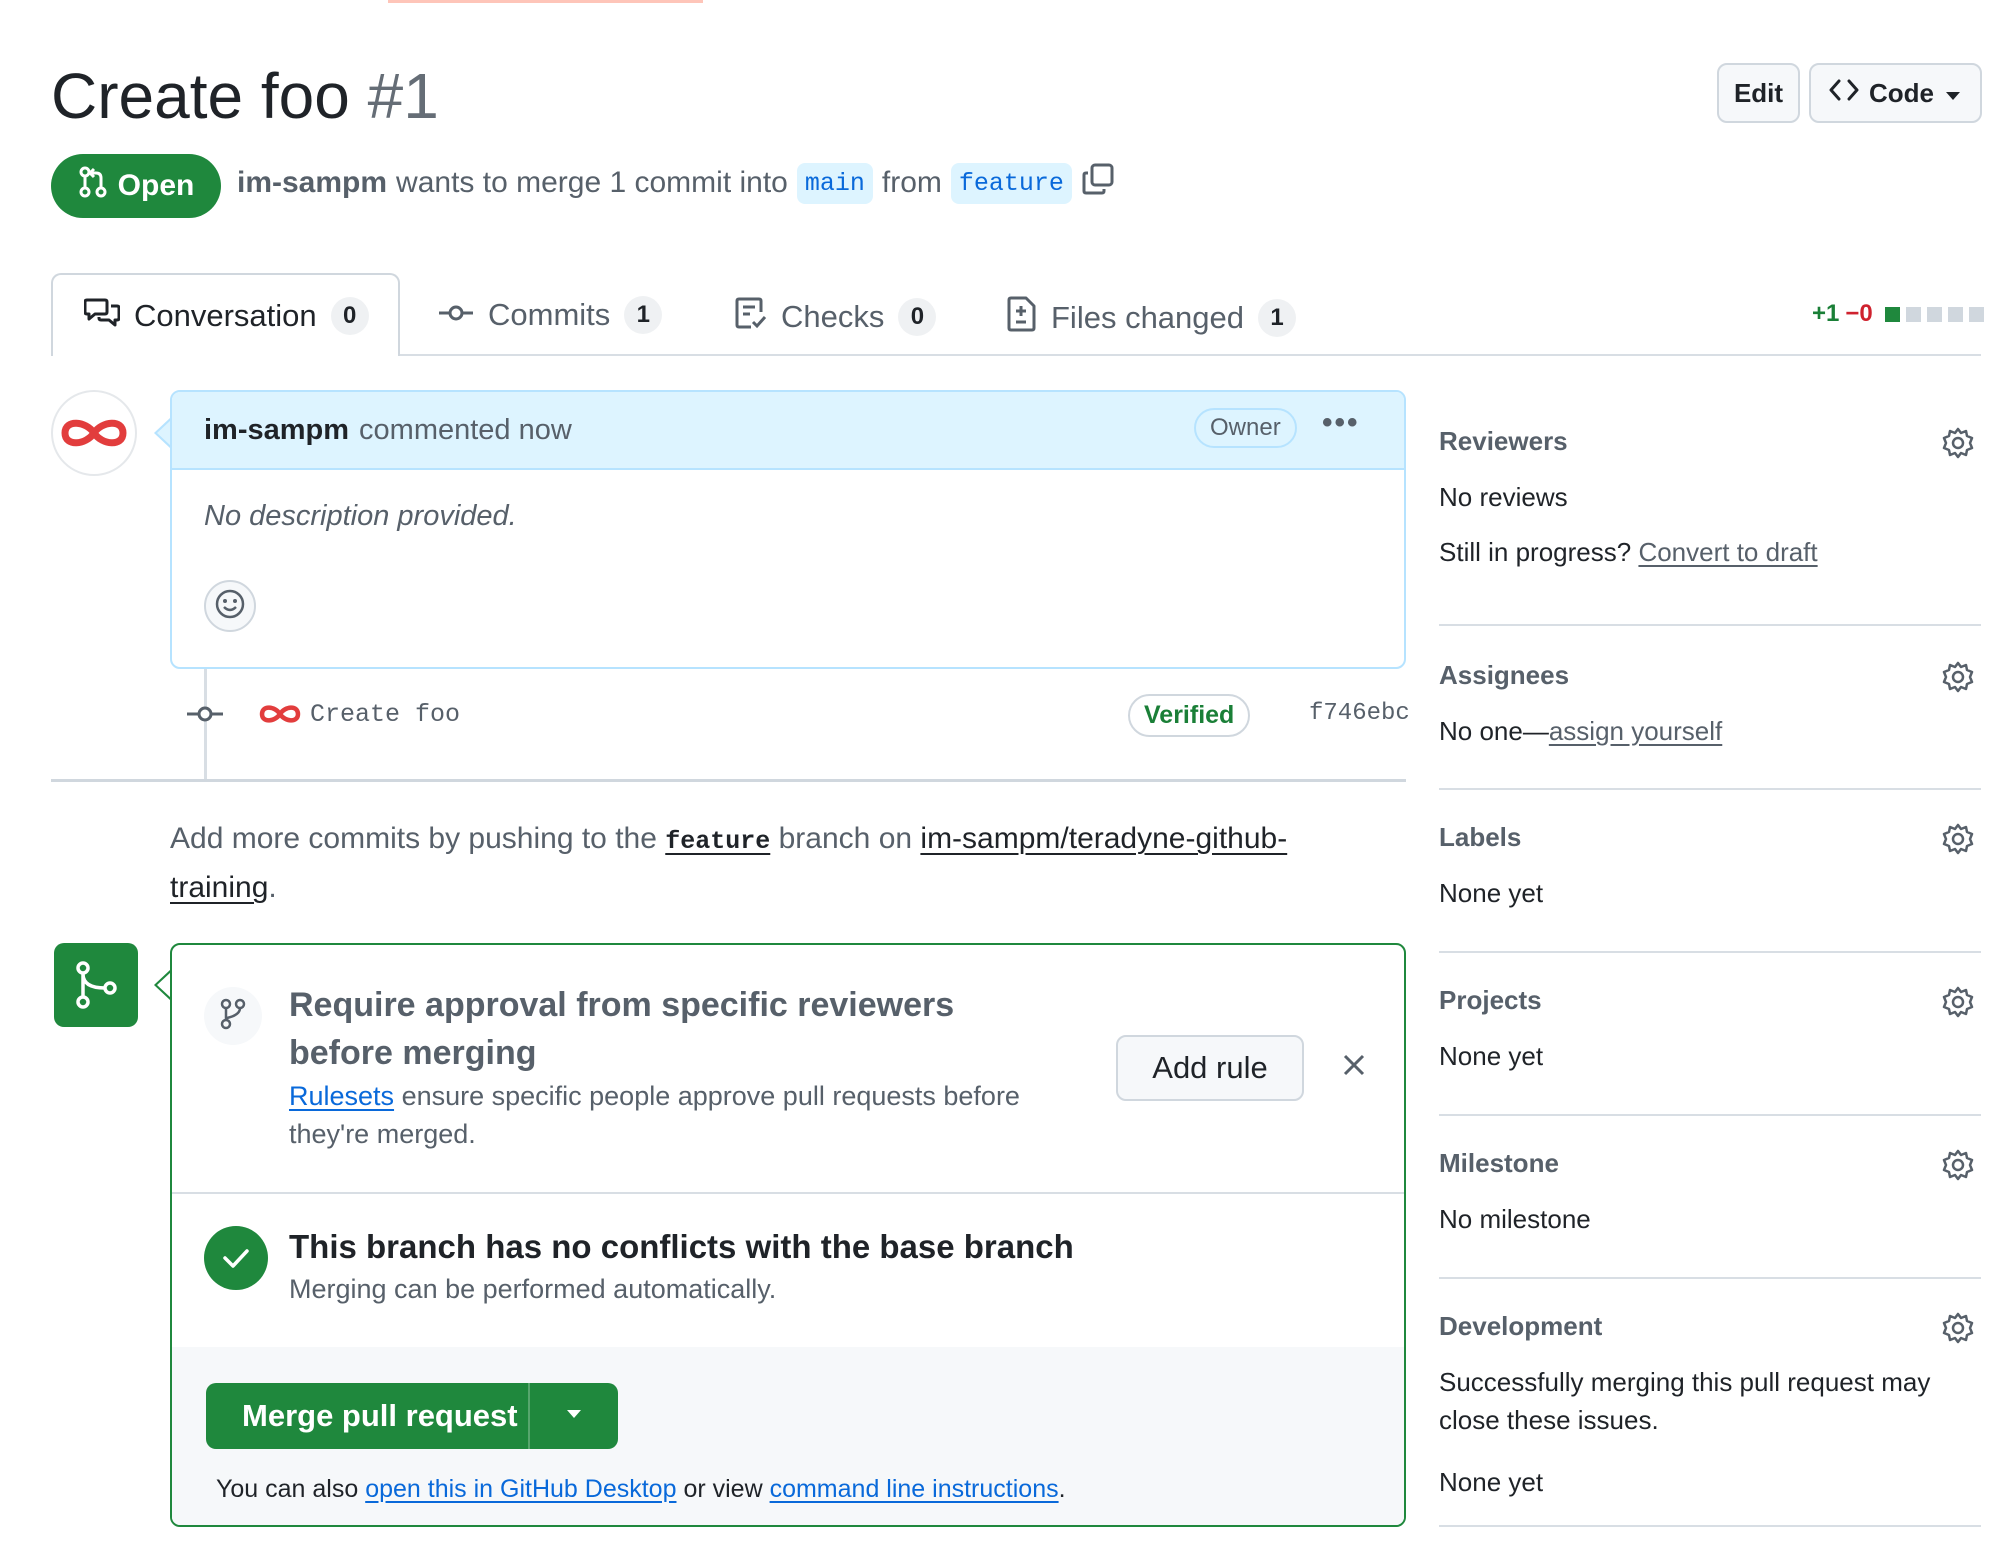  Describe the element at coordinates (1341, 423) in the screenshot. I see `kebab-horizontal-icon: •••` at that location.